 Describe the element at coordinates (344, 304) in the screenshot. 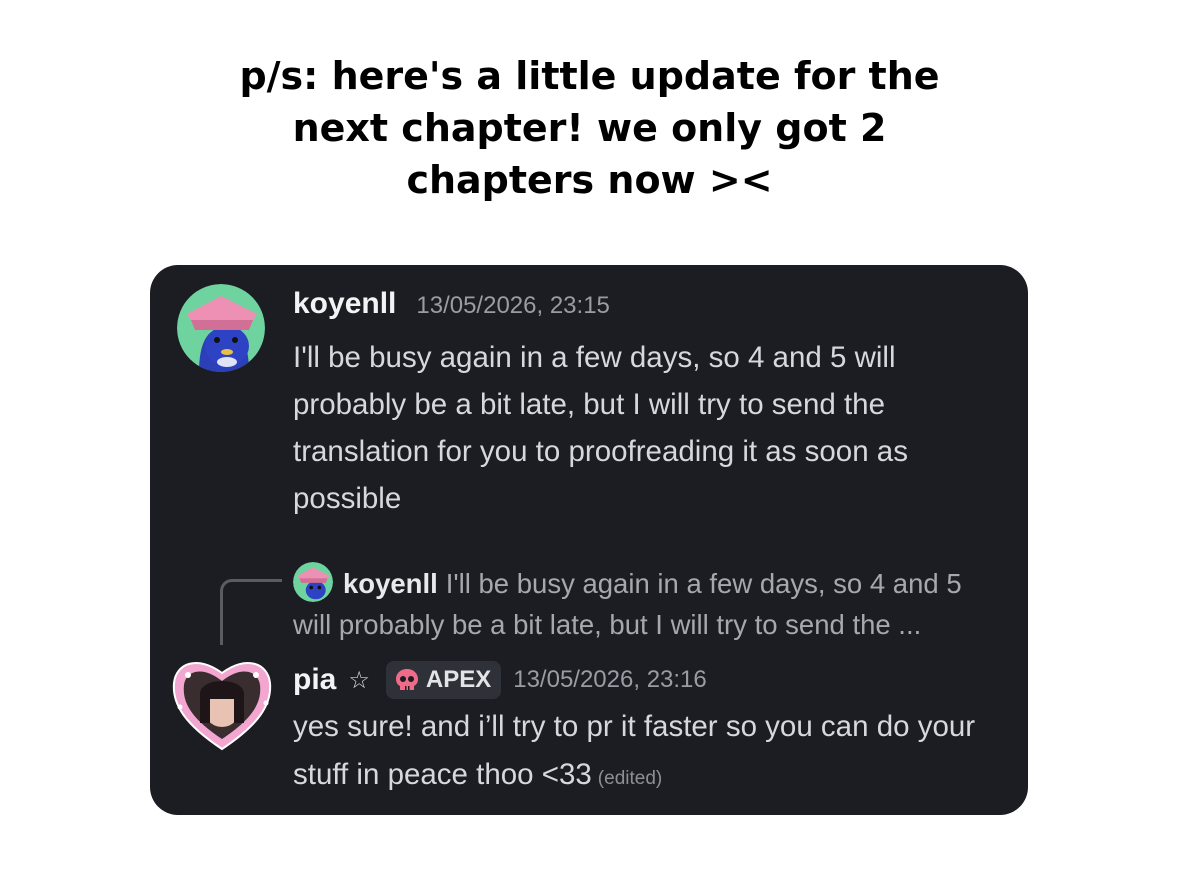

I see `username: koyenll` at that location.